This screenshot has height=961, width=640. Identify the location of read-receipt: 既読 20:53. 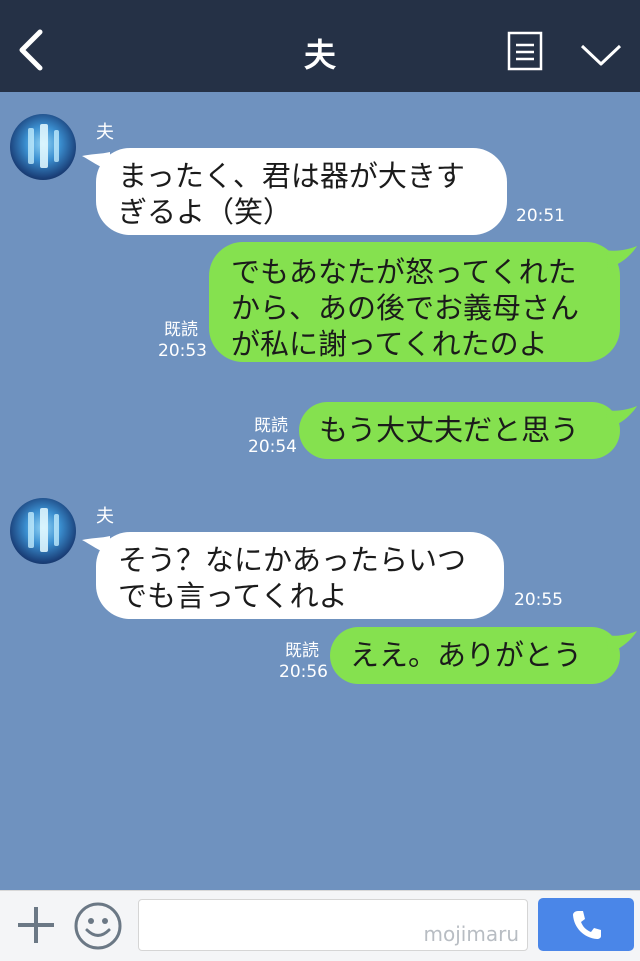
(182, 341).